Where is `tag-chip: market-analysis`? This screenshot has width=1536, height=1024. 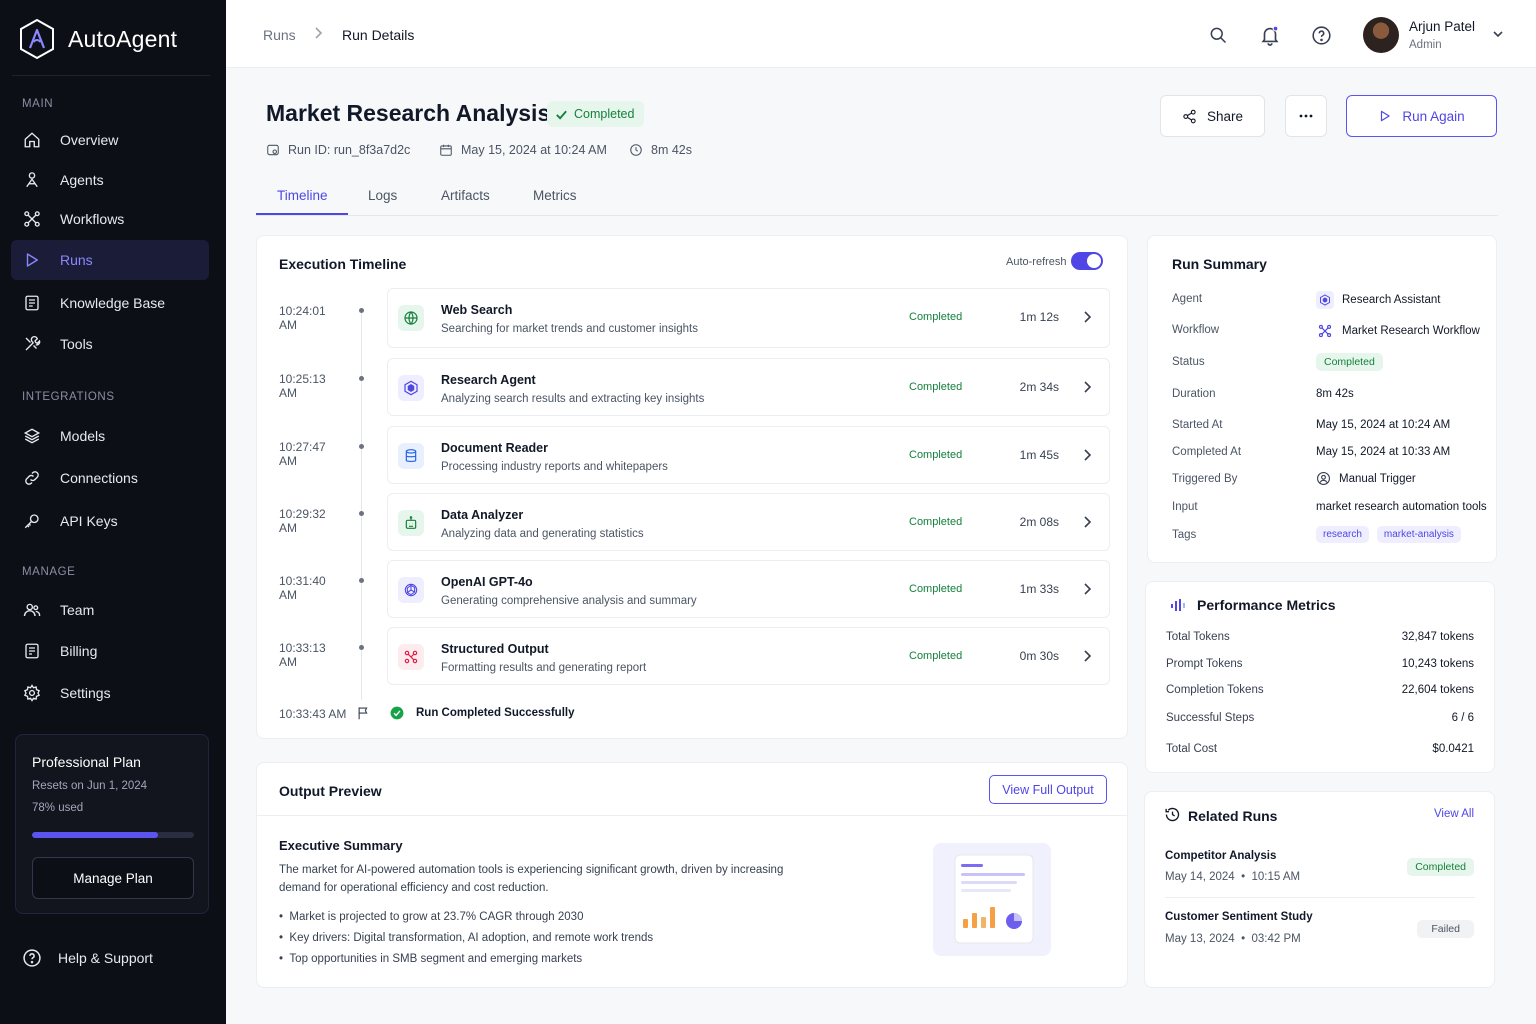
tag-chip: market-analysis is located at coordinates (1418, 534).